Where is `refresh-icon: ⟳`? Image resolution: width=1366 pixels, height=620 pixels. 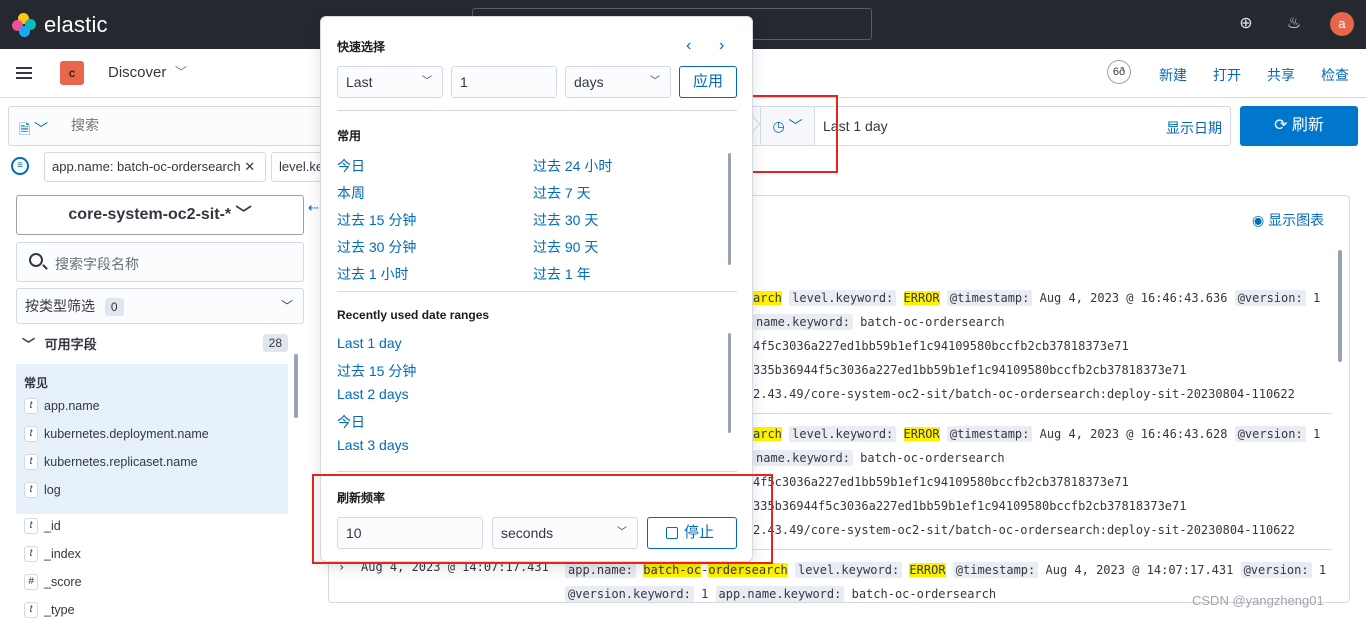 refresh-icon: ⟳ is located at coordinates (1283, 125).